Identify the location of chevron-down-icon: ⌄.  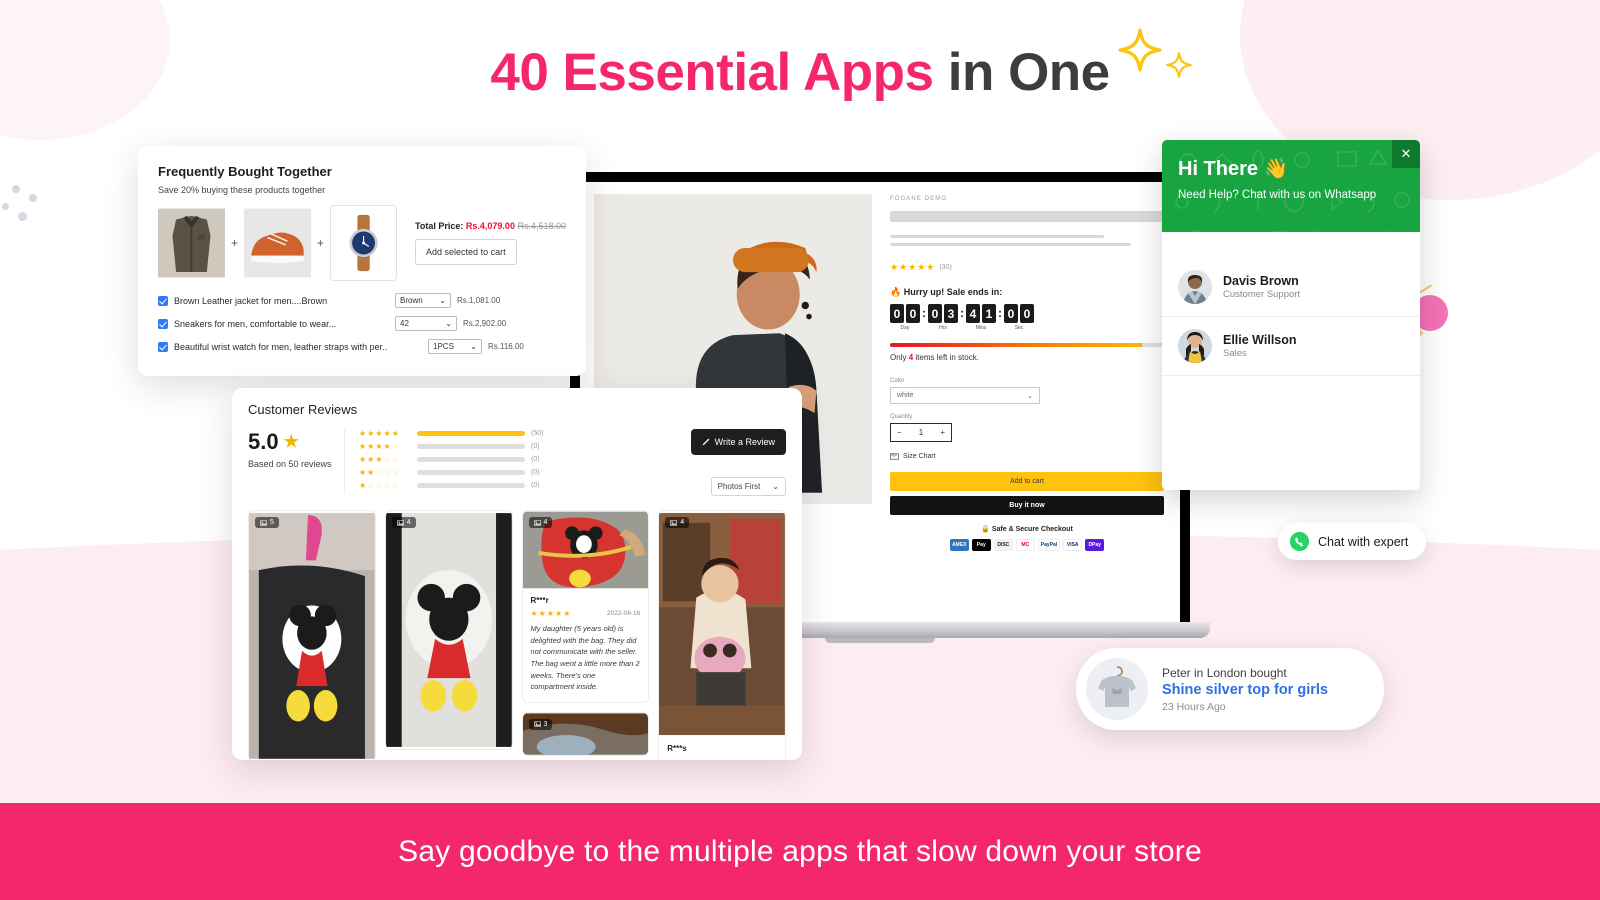
(442, 300).